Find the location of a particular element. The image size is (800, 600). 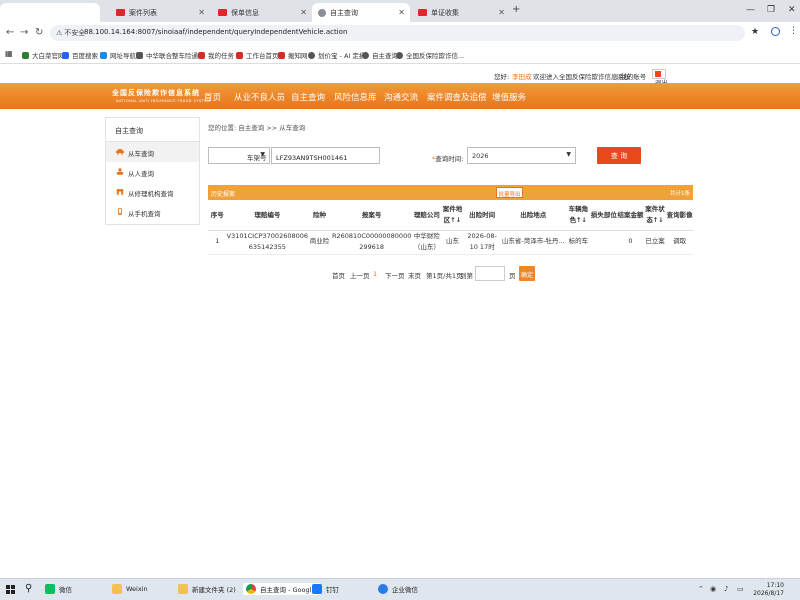

nav-item-home: 首页 is located at coordinates (212, 97).